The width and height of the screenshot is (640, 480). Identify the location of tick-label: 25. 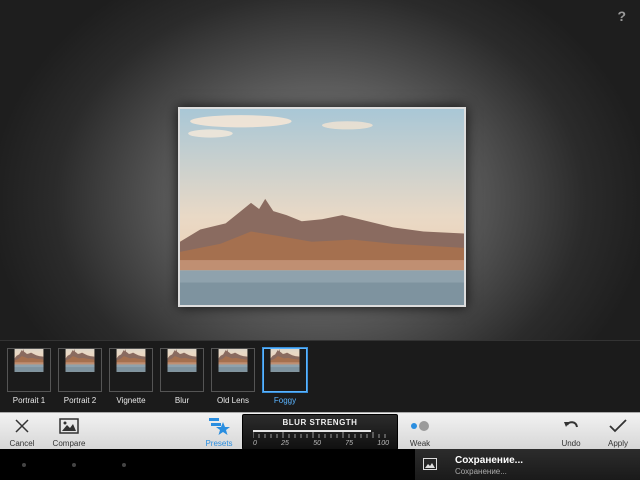
(285, 443).